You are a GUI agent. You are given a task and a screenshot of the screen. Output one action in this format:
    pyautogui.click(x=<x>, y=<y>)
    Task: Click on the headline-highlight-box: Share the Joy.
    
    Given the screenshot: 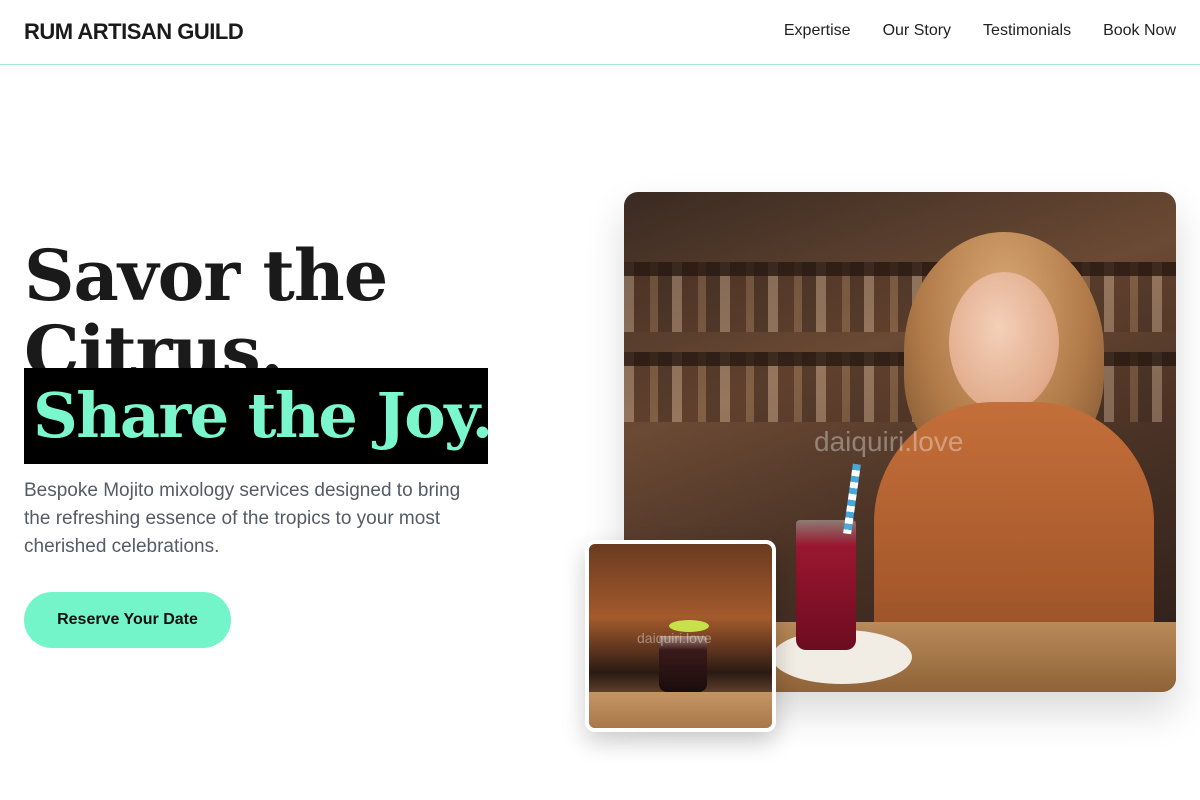 What is the action you would take?
    pyautogui.click(x=256, y=416)
    